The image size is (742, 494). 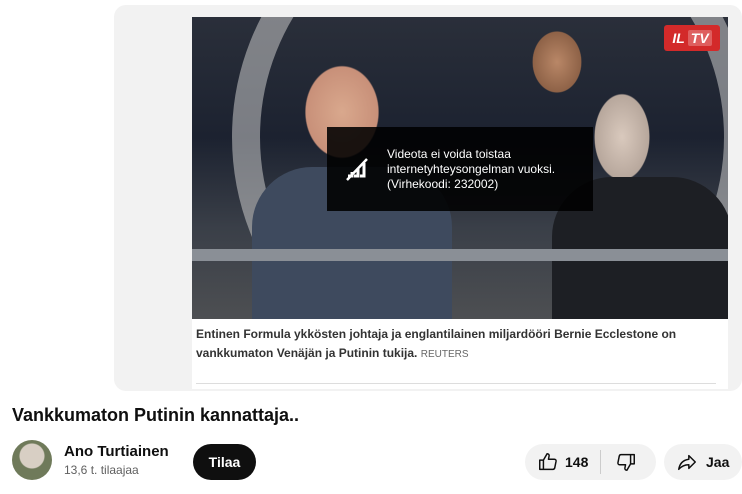 I want to click on like-count: 148, so click(x=577, y=462).